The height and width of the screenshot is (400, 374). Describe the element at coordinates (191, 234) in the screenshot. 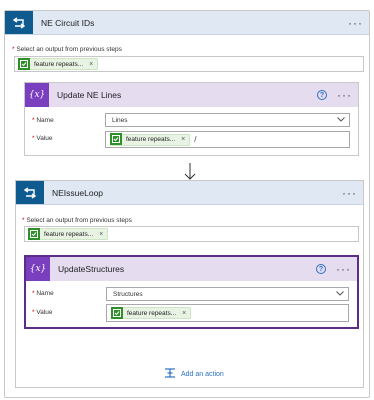

I see `inner-select-input: feature repeats... ×` at that location.